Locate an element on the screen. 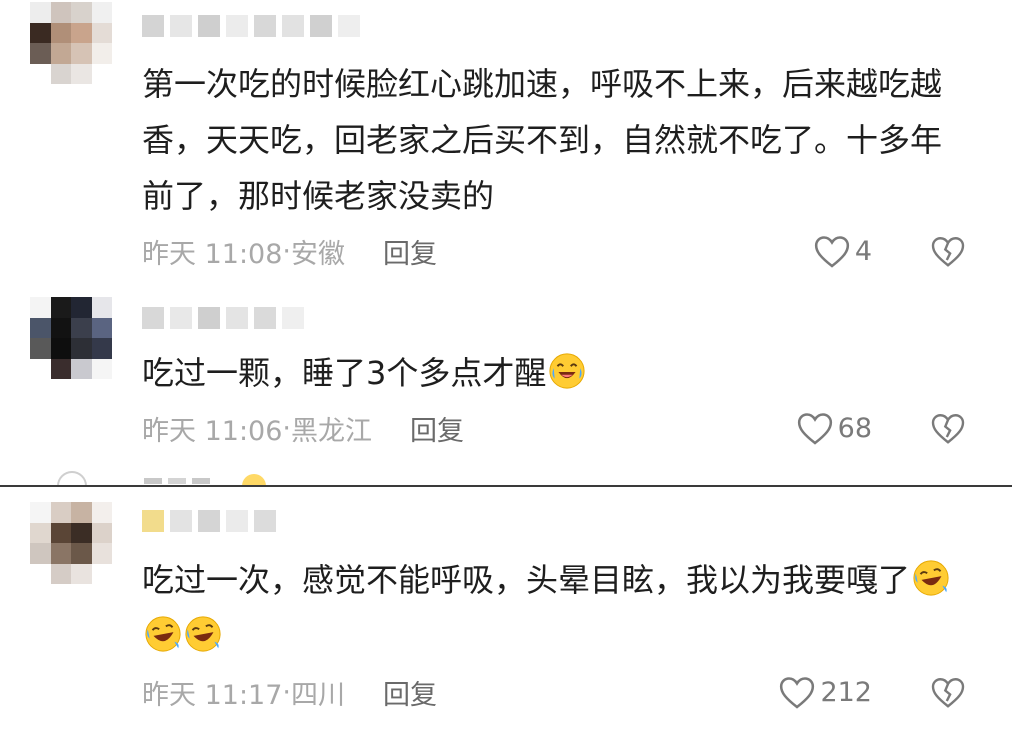 The image size is (1012, 744). like-button: 212 is located at coordinates (825, 692).